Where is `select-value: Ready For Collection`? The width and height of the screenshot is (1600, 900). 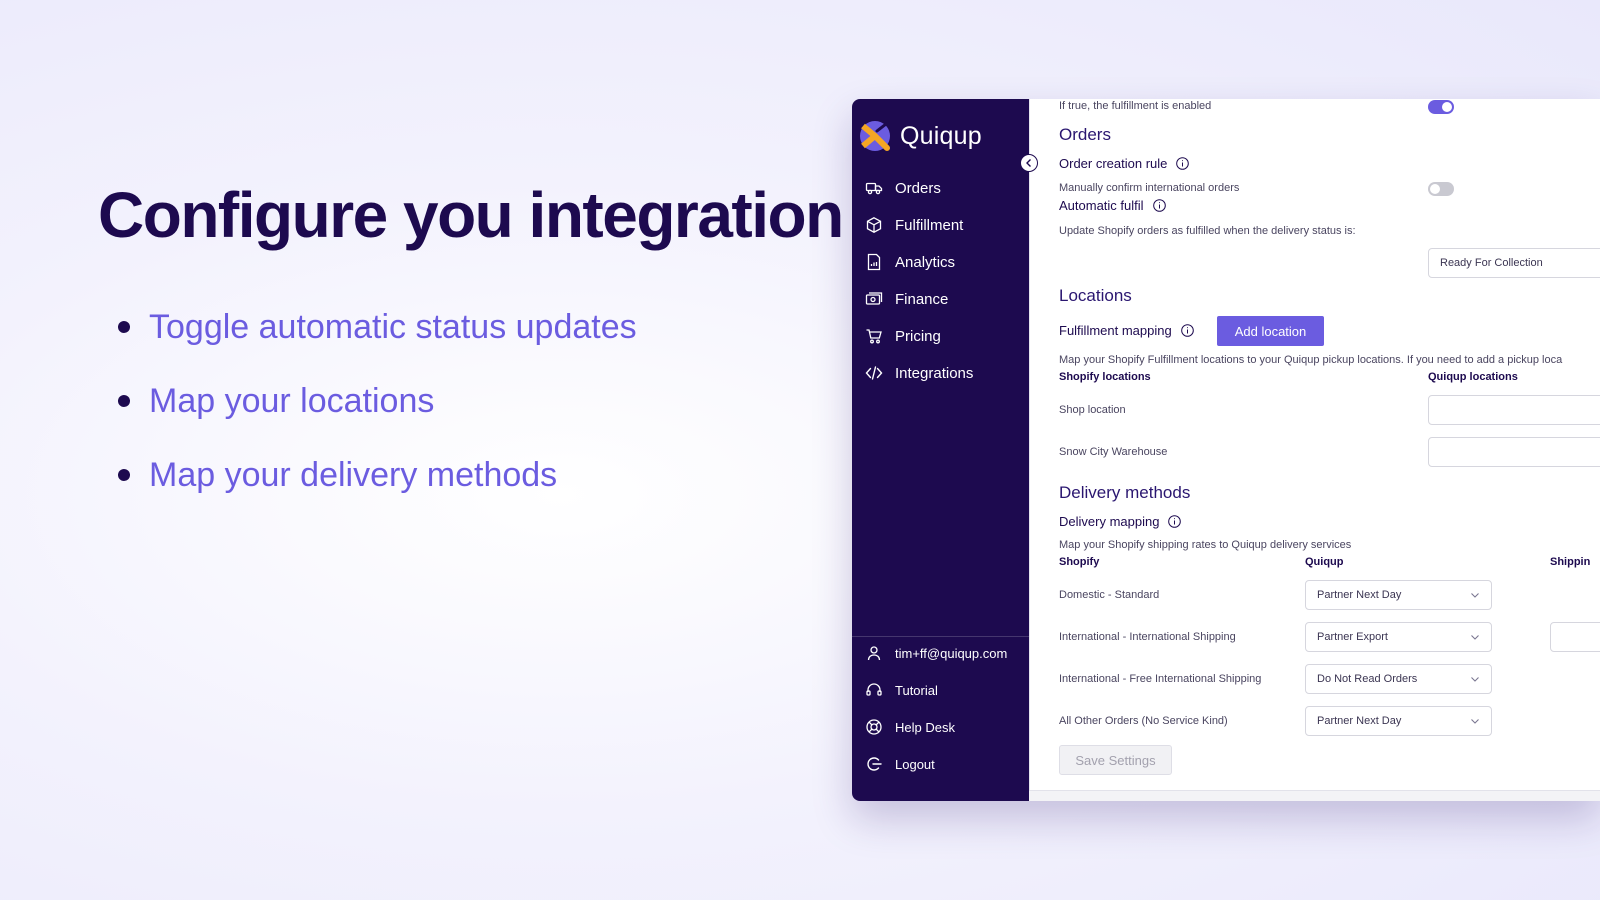
select-value: Ready For Collection is located at coordinates (1491, 263).